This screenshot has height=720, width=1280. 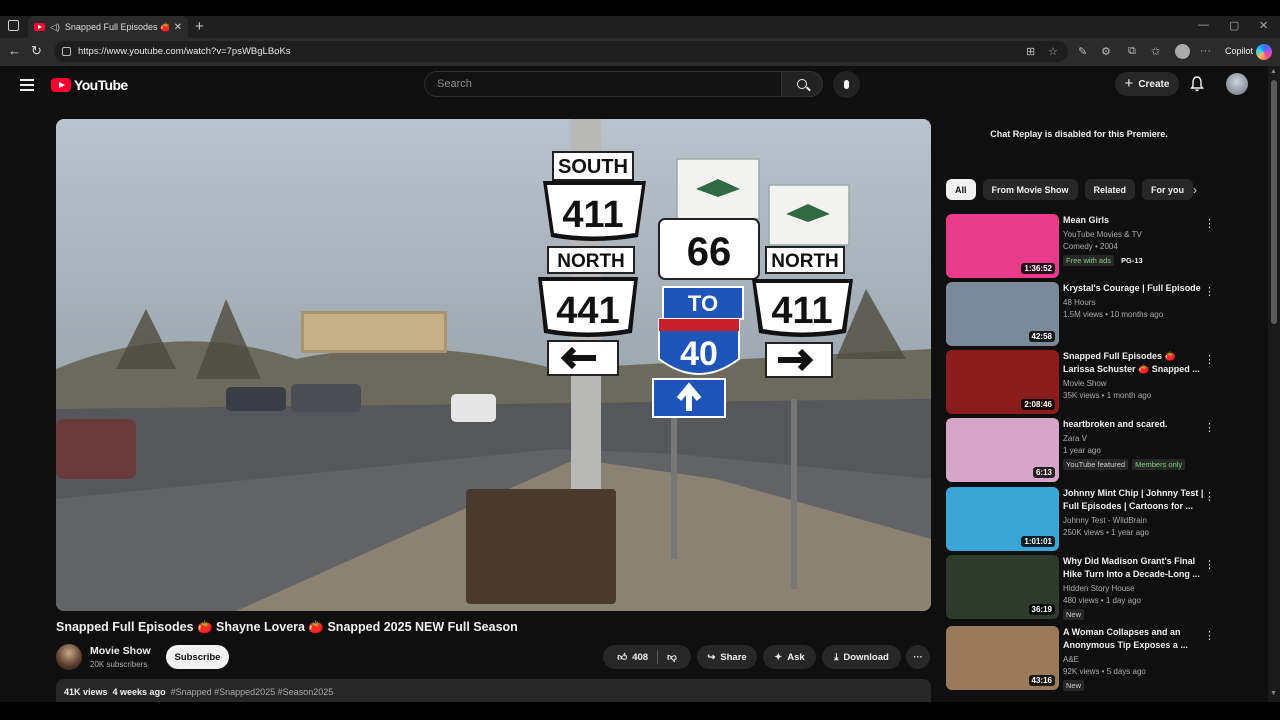 What do you see at coordinates (1264, 52) in the screenshot?
I see `copilot-icon` at bounding box center [1264, 52].